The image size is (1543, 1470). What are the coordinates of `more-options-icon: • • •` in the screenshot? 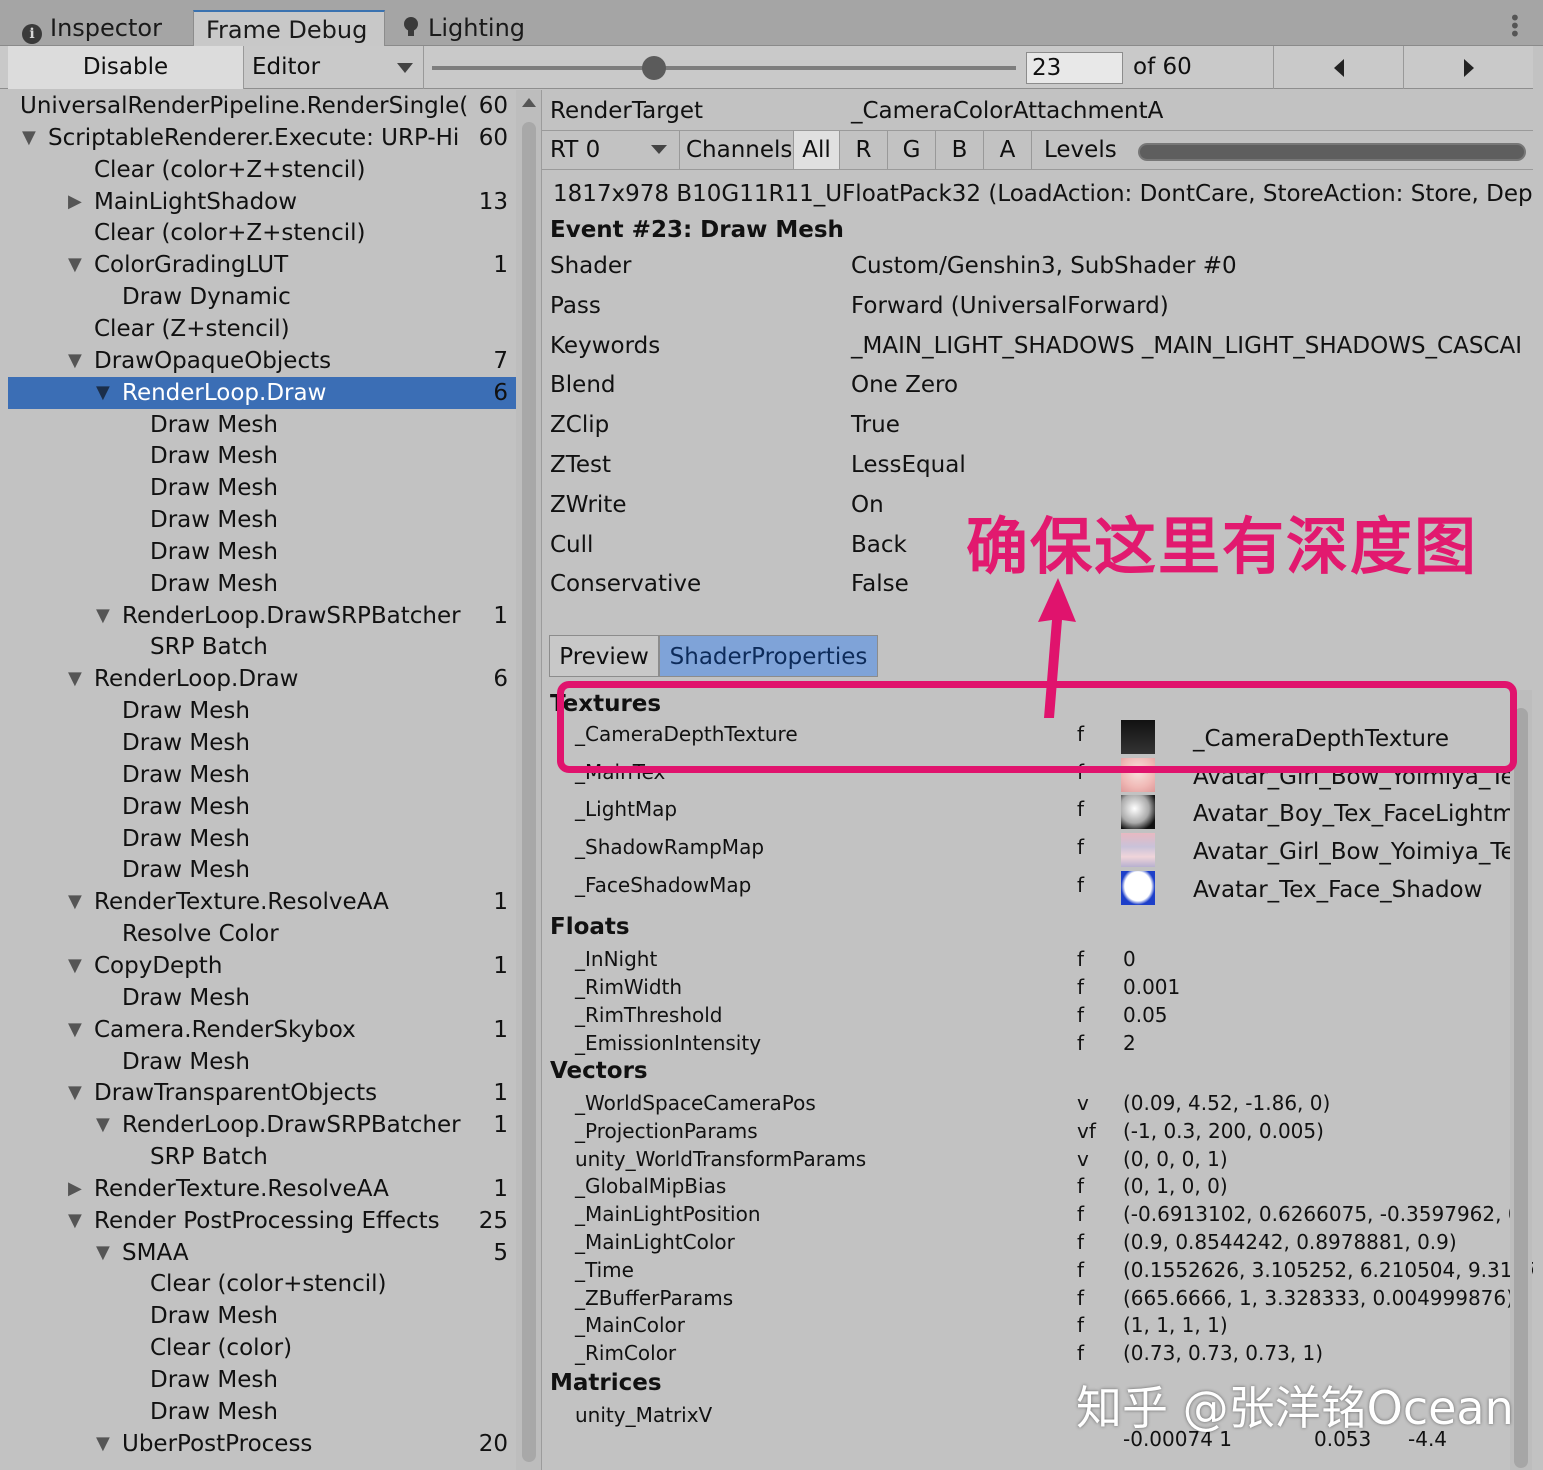 It's located at (1515, 26).